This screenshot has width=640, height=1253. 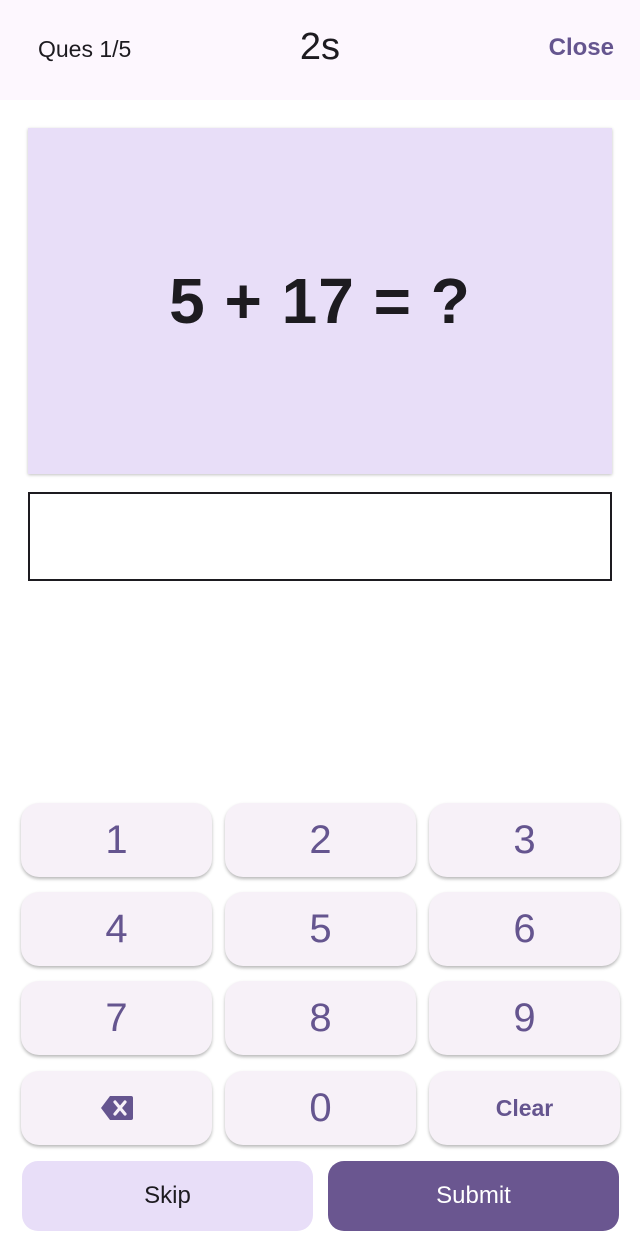 I want to click on key-3: 3, so click(x=524, y=840).